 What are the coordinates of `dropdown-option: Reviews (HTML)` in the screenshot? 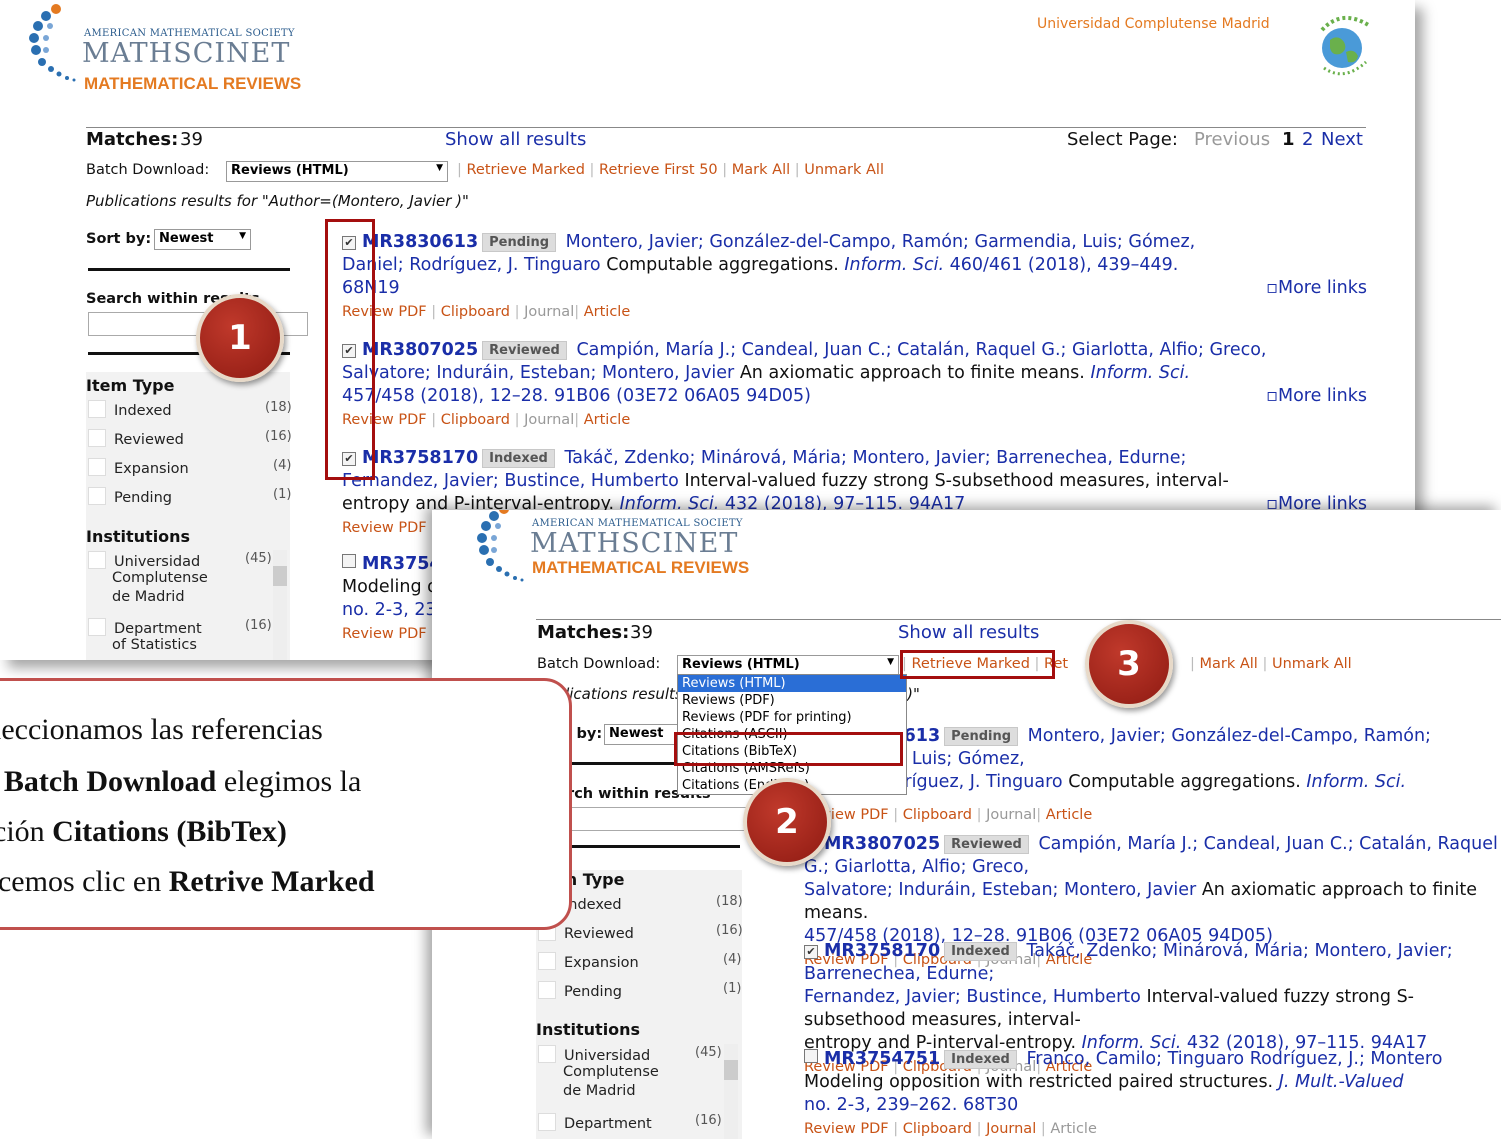 It's located at (792, 683).